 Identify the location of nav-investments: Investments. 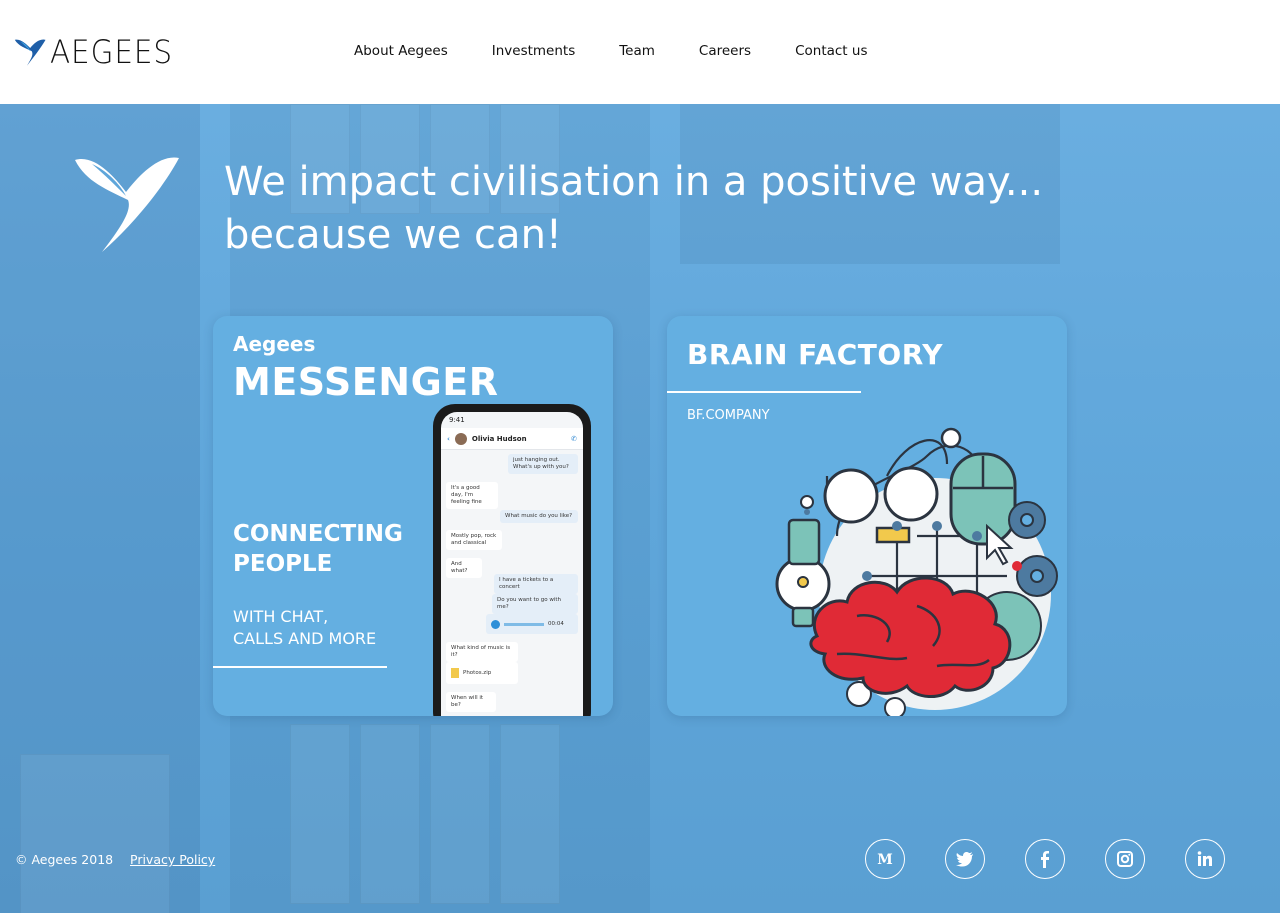
(534, 51).